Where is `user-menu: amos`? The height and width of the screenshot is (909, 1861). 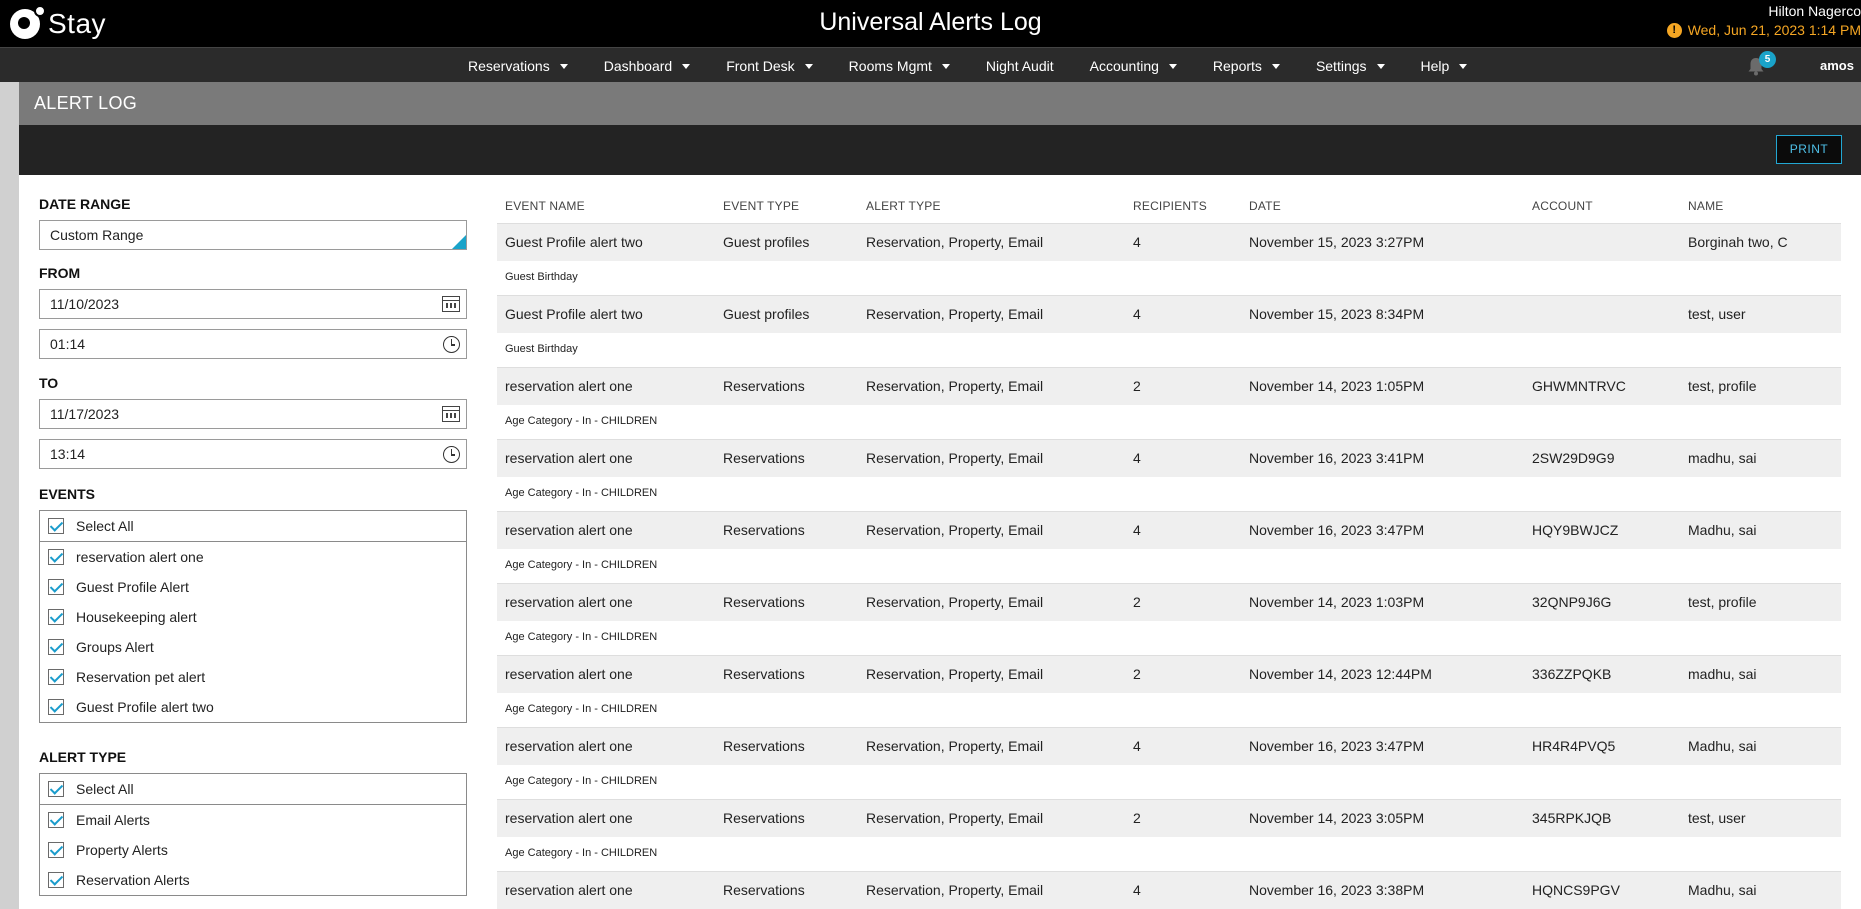 user-menu: amos is located at coordinates (1837, 65).